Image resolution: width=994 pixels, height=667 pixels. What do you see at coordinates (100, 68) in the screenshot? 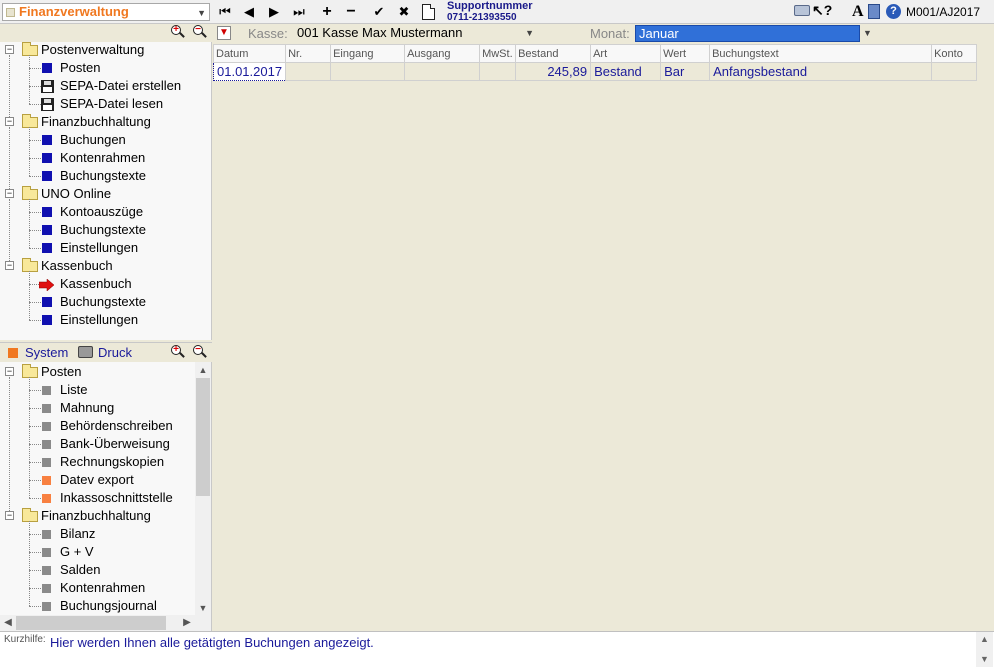
I see `tree-item: Posten` at bounding box center [100, 68].